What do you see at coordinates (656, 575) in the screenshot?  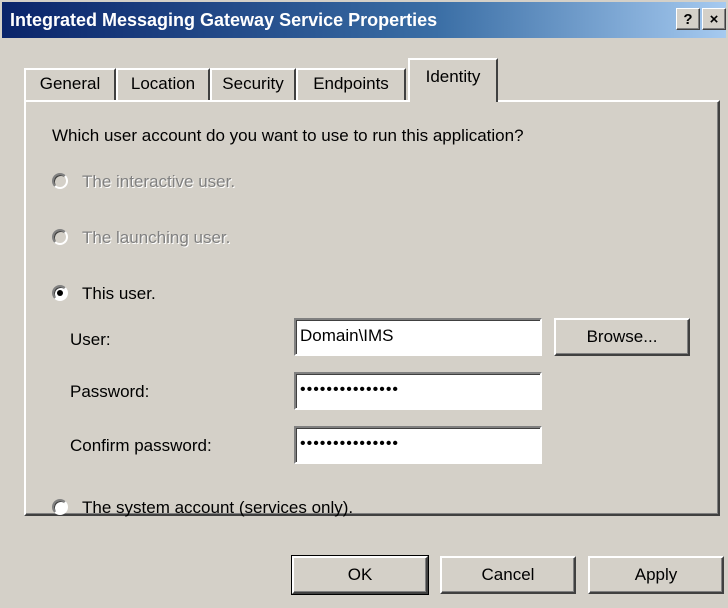 I see `apply-button: Apply` at bounding box center [656, 575].